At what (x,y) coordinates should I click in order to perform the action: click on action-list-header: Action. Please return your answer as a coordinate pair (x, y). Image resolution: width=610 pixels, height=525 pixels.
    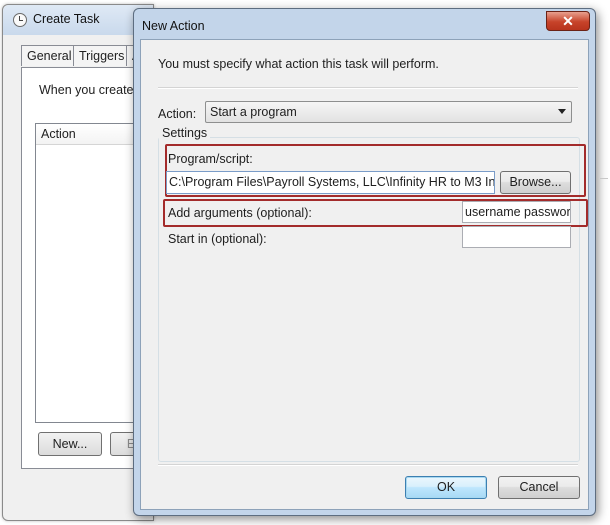
    Looking at the image, I should click on (92, 134).